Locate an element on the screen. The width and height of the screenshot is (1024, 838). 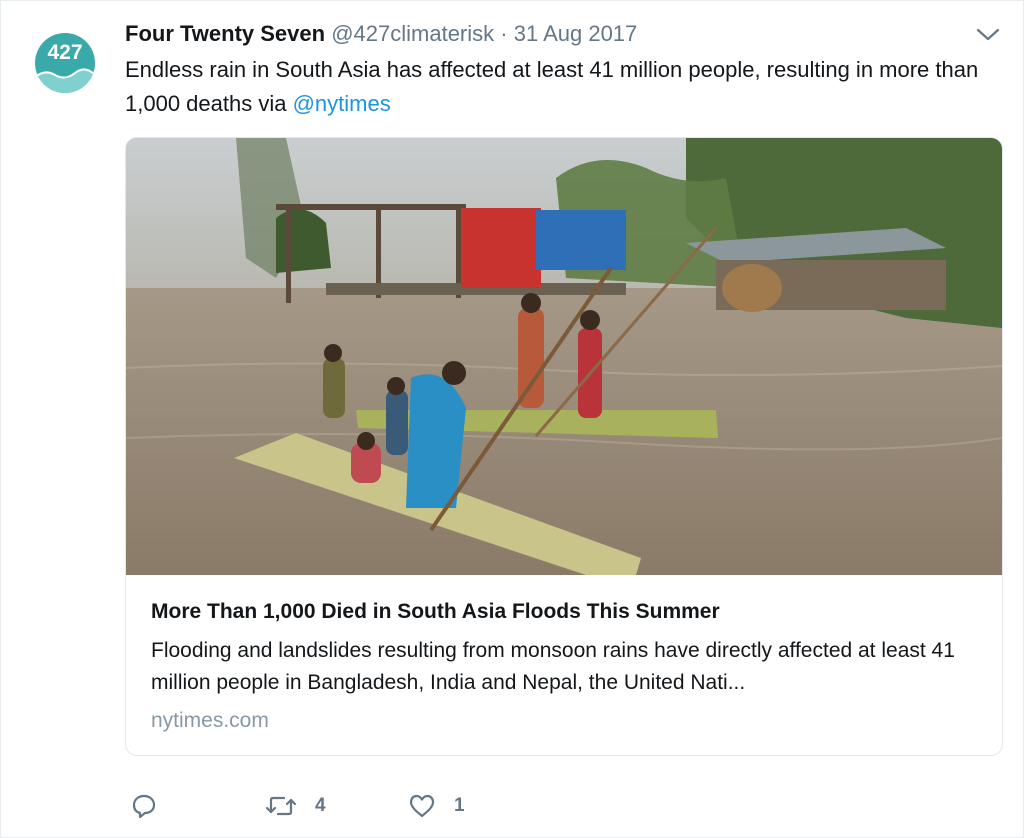
like-count: 1 is located at coordinates (459, 805).